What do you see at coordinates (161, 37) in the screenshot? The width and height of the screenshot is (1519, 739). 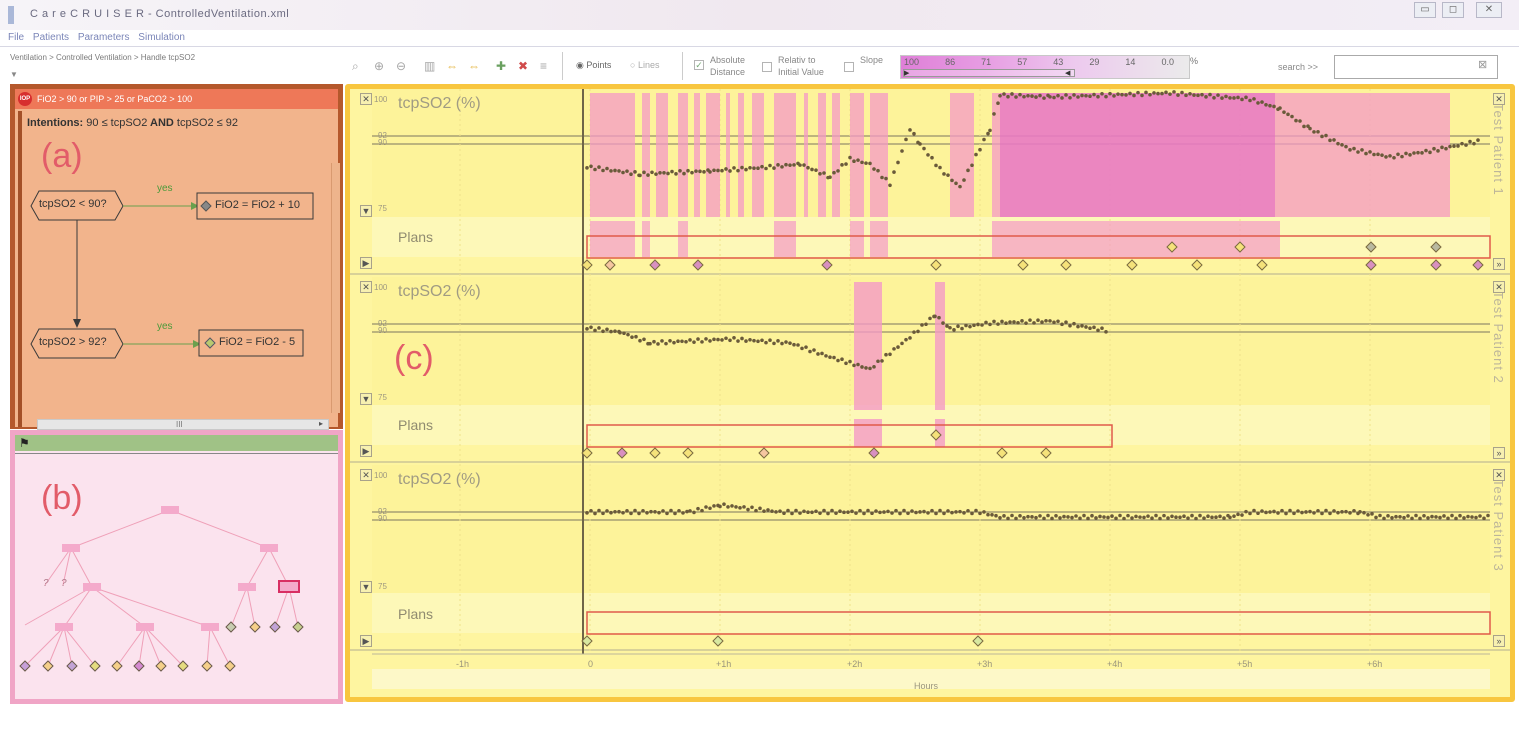 I see `menu-simulation: Simulation` at bounding box center [161, 37].